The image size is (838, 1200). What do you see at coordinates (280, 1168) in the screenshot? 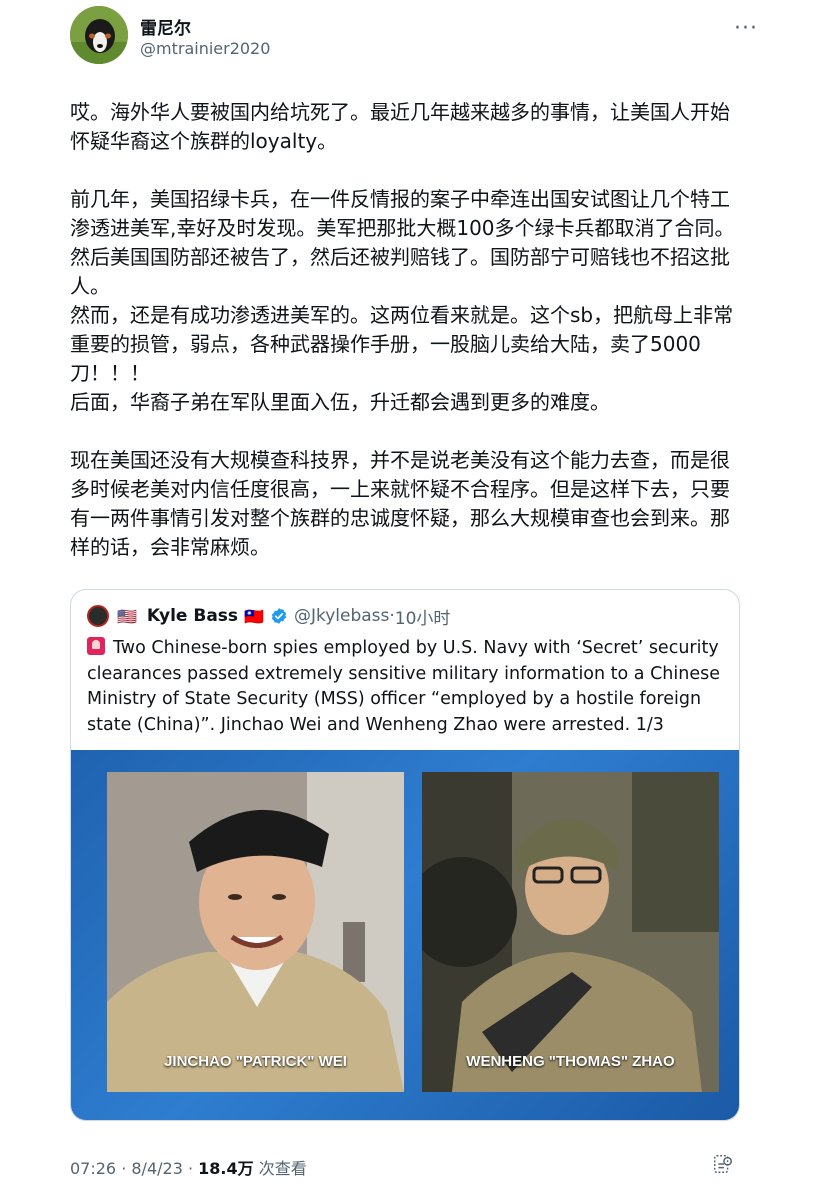
I see `view-label: 次查看` at bounding box center [280, 1168].